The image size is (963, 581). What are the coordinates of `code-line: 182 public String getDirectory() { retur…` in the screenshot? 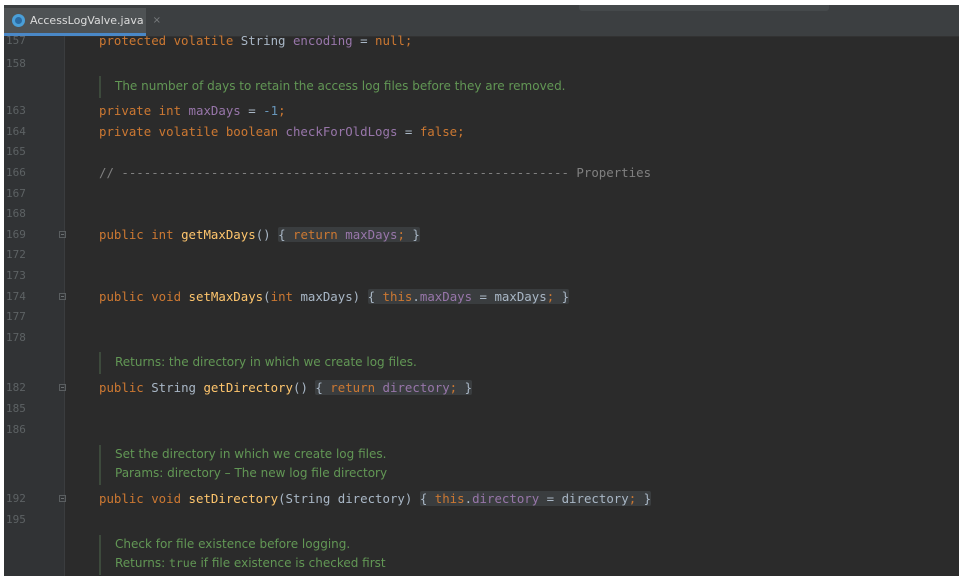 It's located at (481, 388).